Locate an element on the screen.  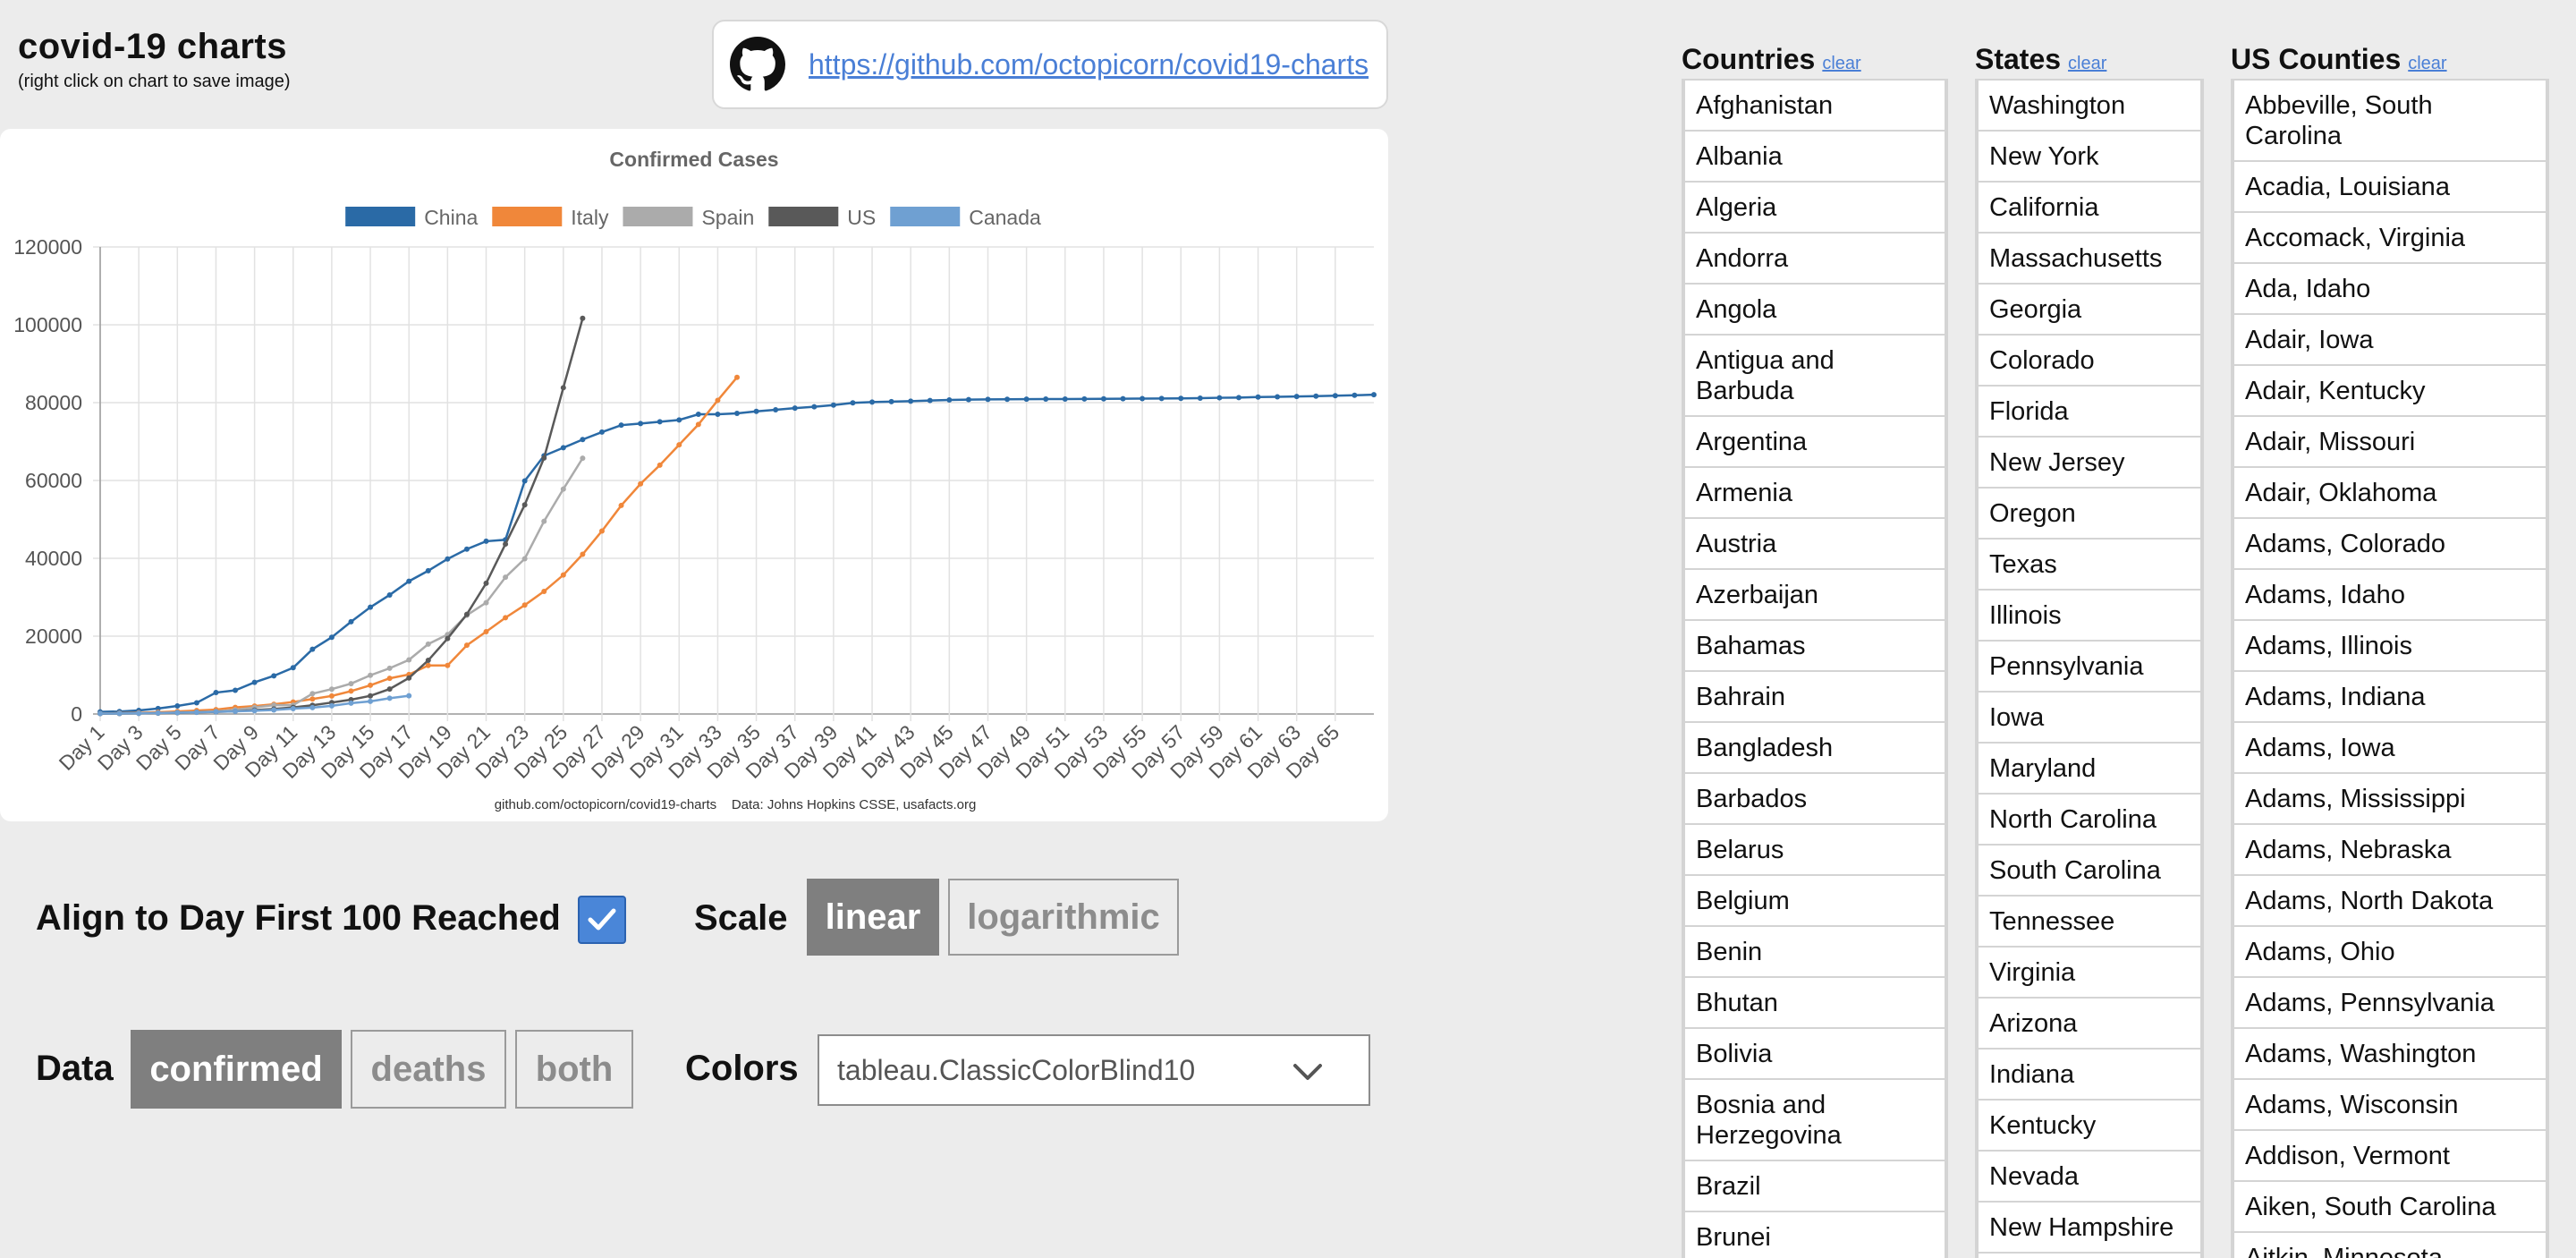
data-both-button: both is located at coordinates (574, 1069).